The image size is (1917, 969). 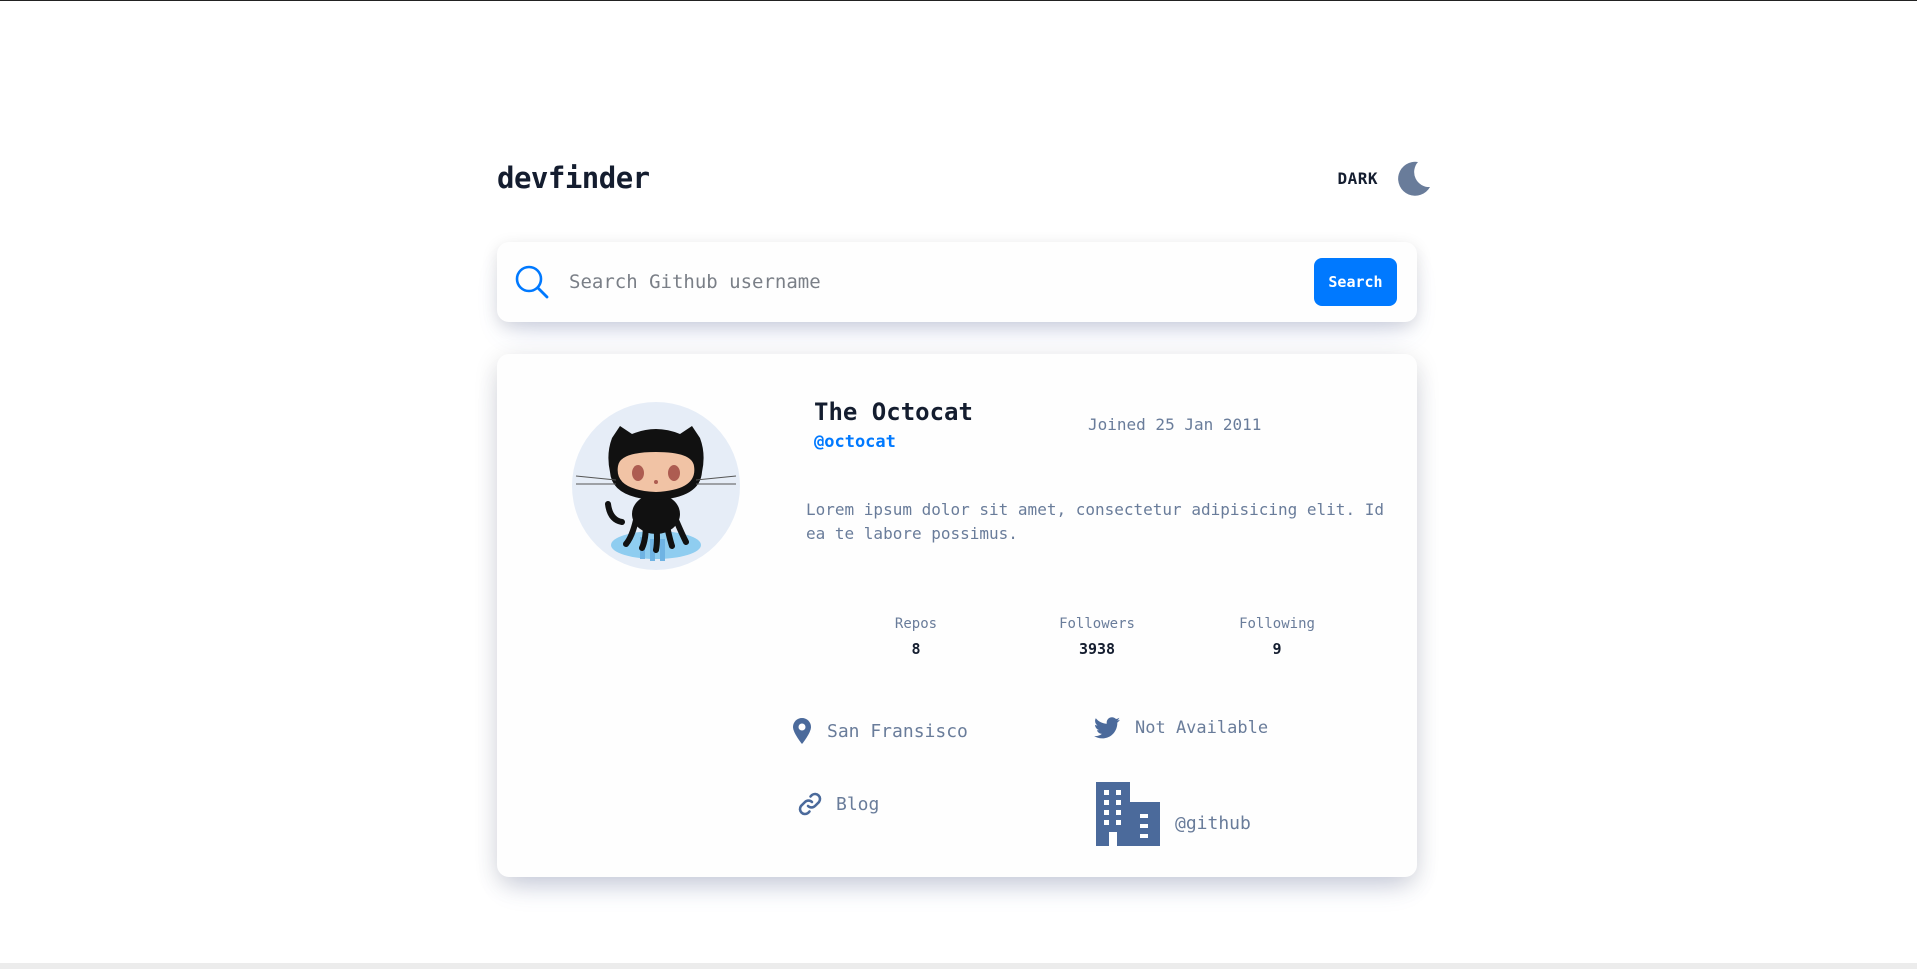 I want to click on stat-label: Followers, so click(x=1097, y=624).